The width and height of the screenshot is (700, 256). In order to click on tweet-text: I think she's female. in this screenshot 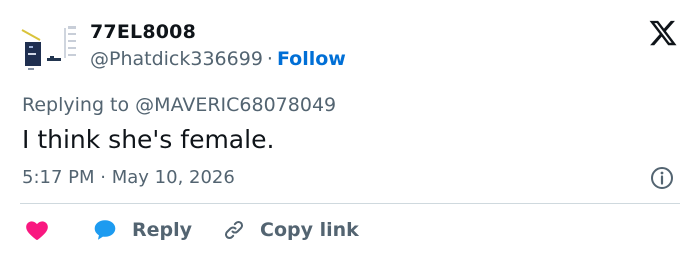, I will do `click(148, 139)`.